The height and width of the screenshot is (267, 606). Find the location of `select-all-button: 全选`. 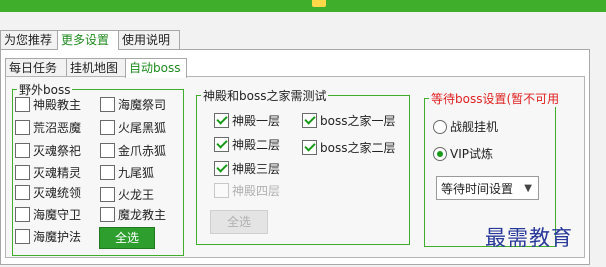

select-all-button: 全选 is located at coordinates (127, 238).